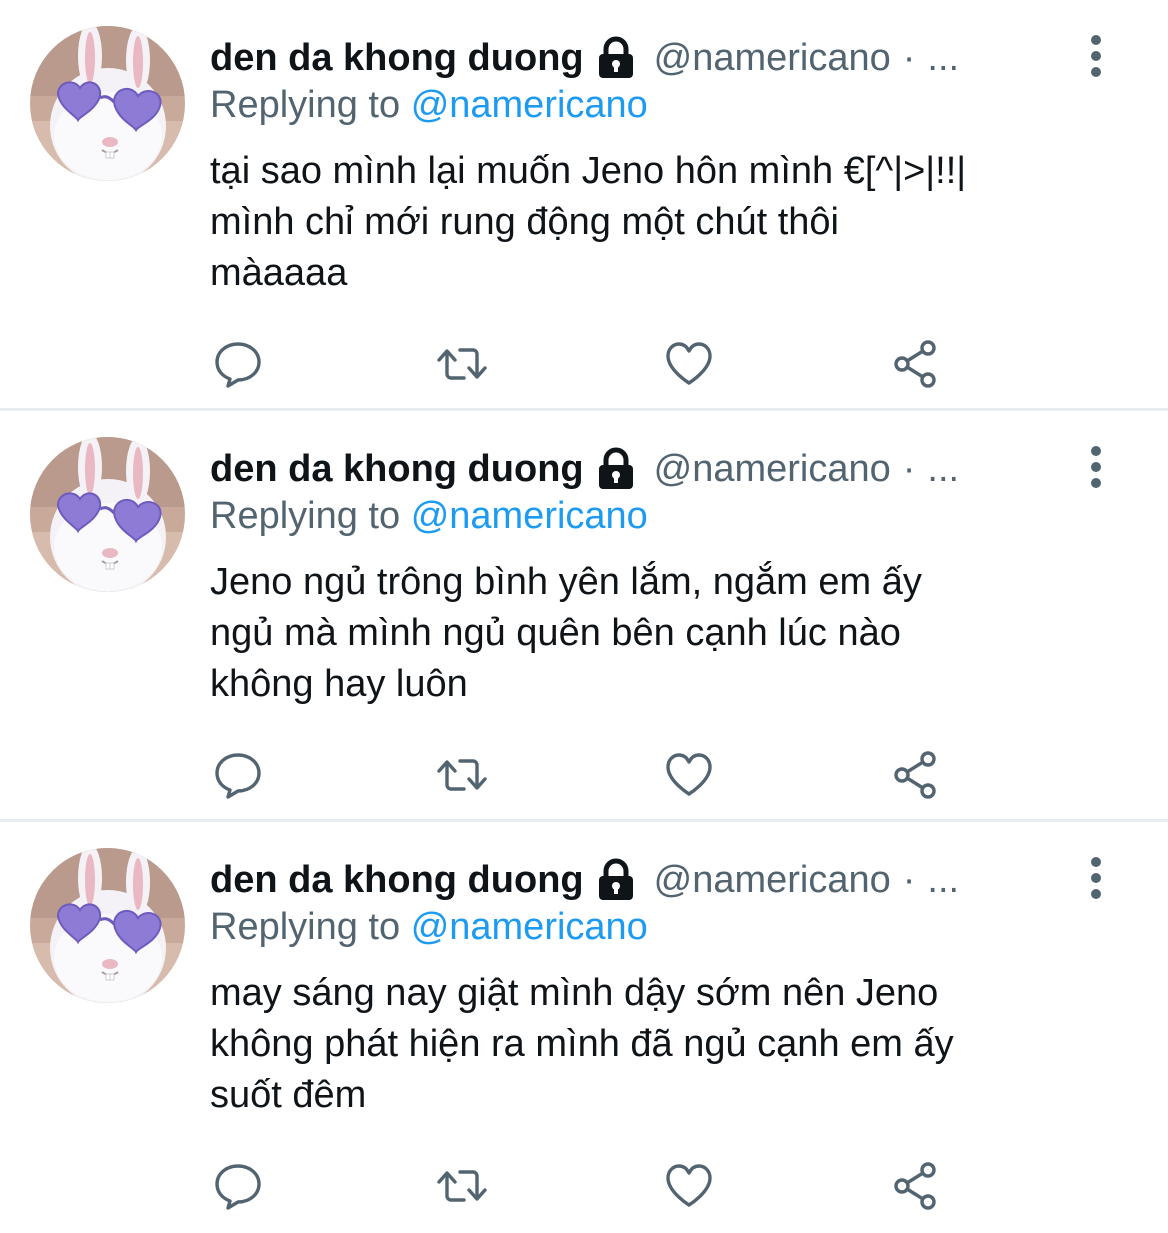 The height and width of the screenshot is (1233, 1168). I want to click on tweet-text-line: Jeno ngủ trông bình yên lắm, ngắm em ấy, so click(566, 582).